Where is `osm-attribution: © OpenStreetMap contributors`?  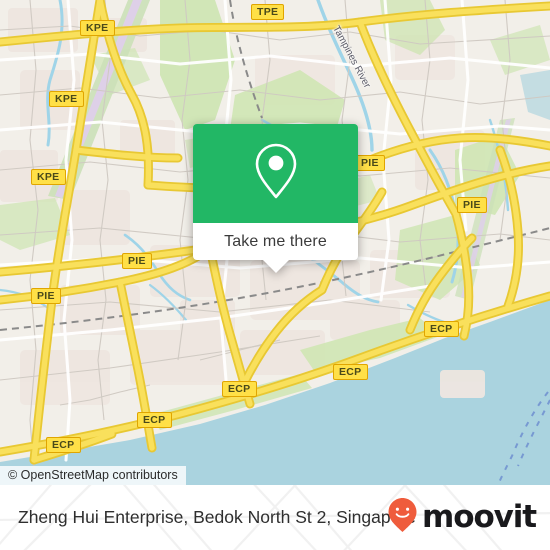
osm-attribution: © OpenStreetMap contributors is located at coordinates (93, 475).